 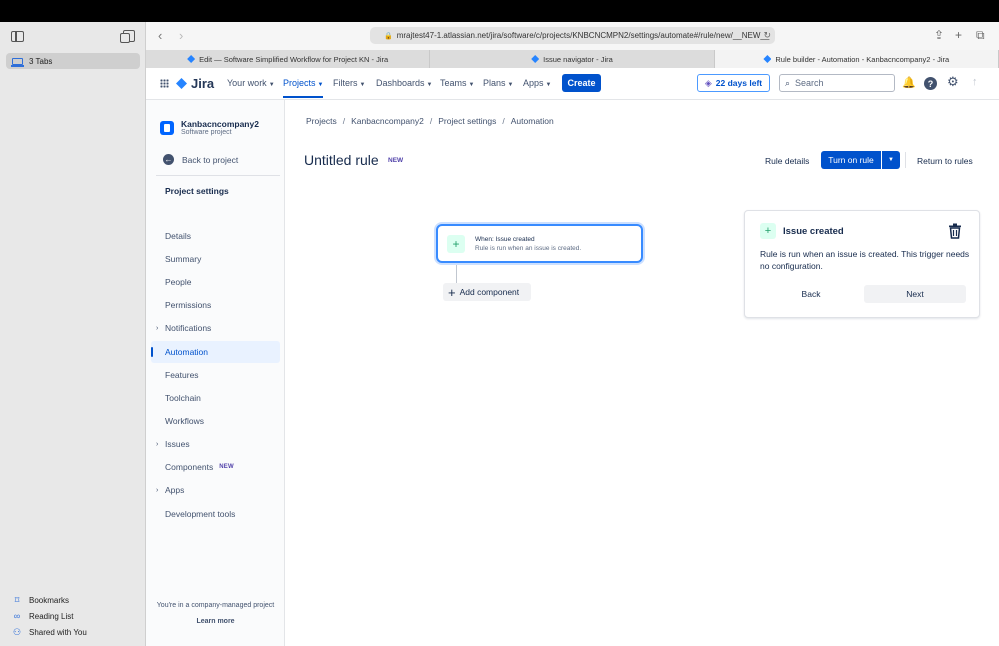 What do you see at coordinates (767, 35) in the screenshot?
I see `reload-icon: ↻` at bounding box center [767, 35].